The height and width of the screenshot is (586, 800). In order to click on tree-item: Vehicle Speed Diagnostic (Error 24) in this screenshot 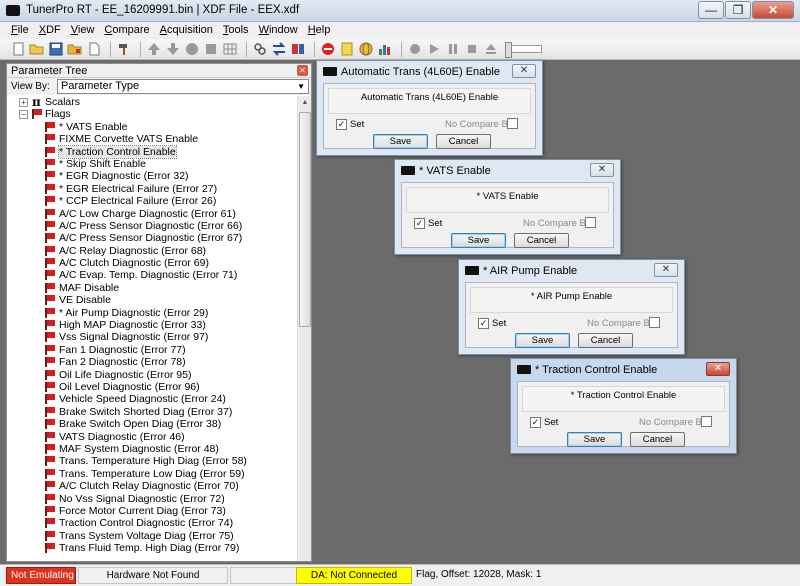, I will do `click(152, 399)`.